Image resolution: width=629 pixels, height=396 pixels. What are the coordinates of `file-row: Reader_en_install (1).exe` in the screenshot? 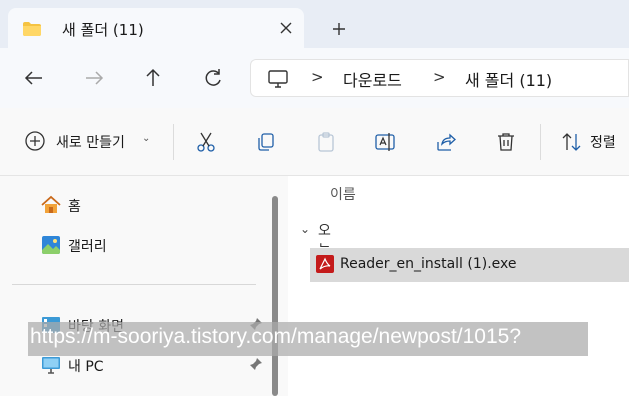 It's located at (469, 265).